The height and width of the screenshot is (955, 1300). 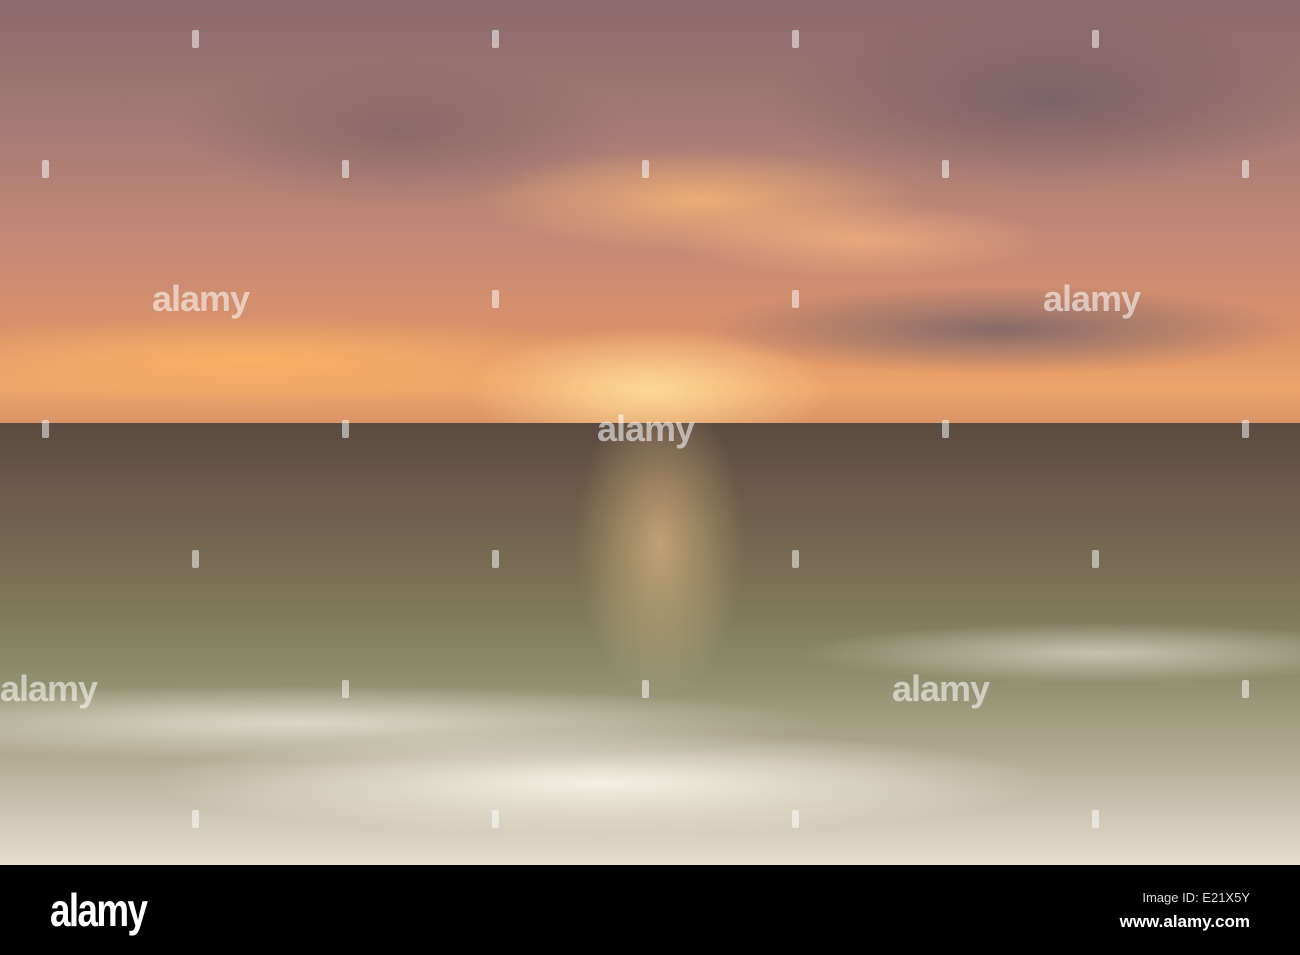 I want to click on website-link: www.alamy.com, so click(x=1184, y=921).